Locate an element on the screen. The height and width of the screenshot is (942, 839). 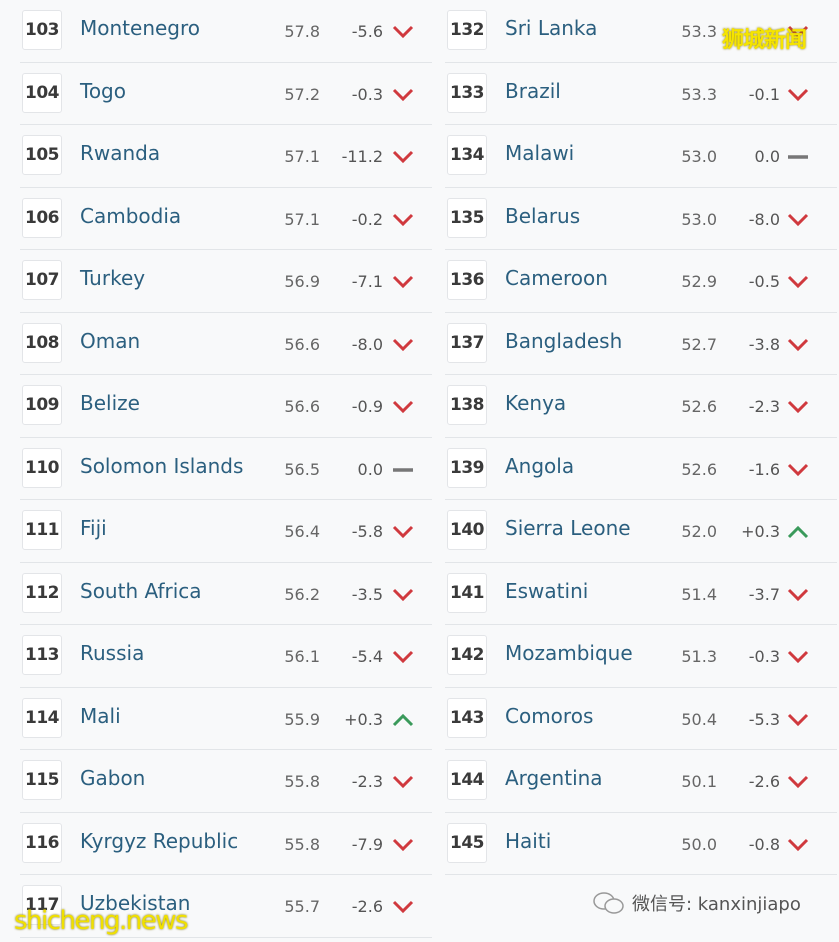
score: 53.0 is located at coordinates (699, 156).